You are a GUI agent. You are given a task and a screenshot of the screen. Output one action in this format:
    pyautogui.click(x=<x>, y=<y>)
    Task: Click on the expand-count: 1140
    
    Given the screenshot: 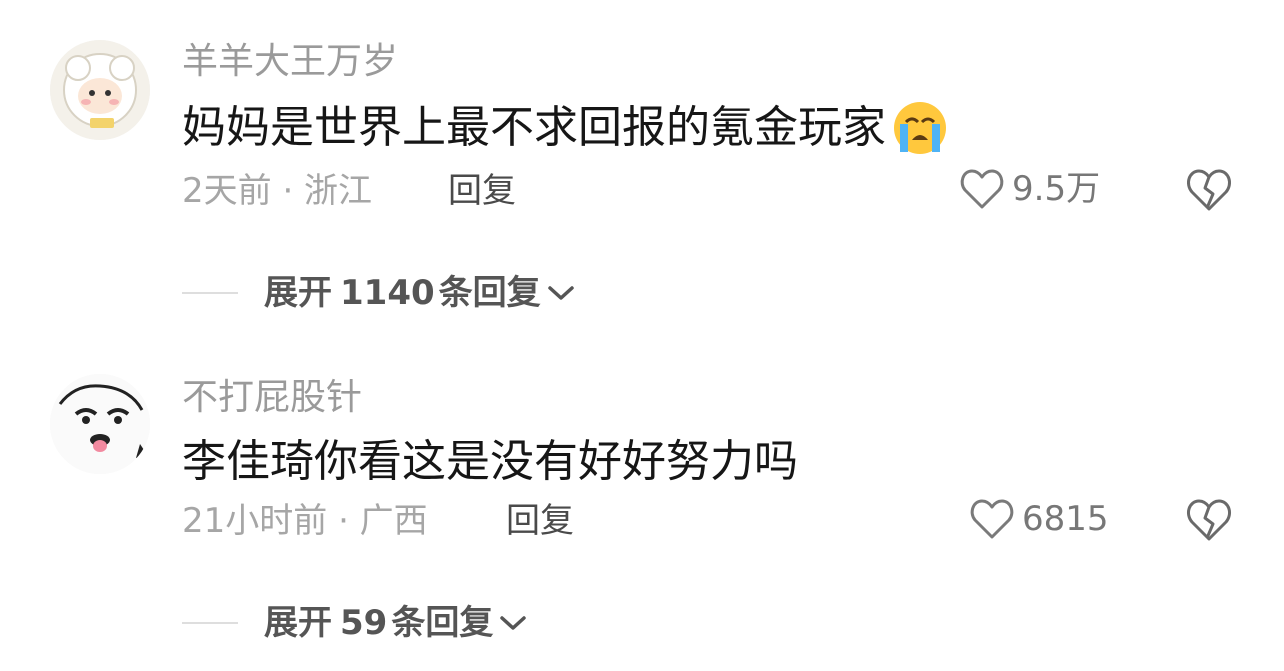 What is the action you would take?
    pyautogui.click(x=387, y=293)
    